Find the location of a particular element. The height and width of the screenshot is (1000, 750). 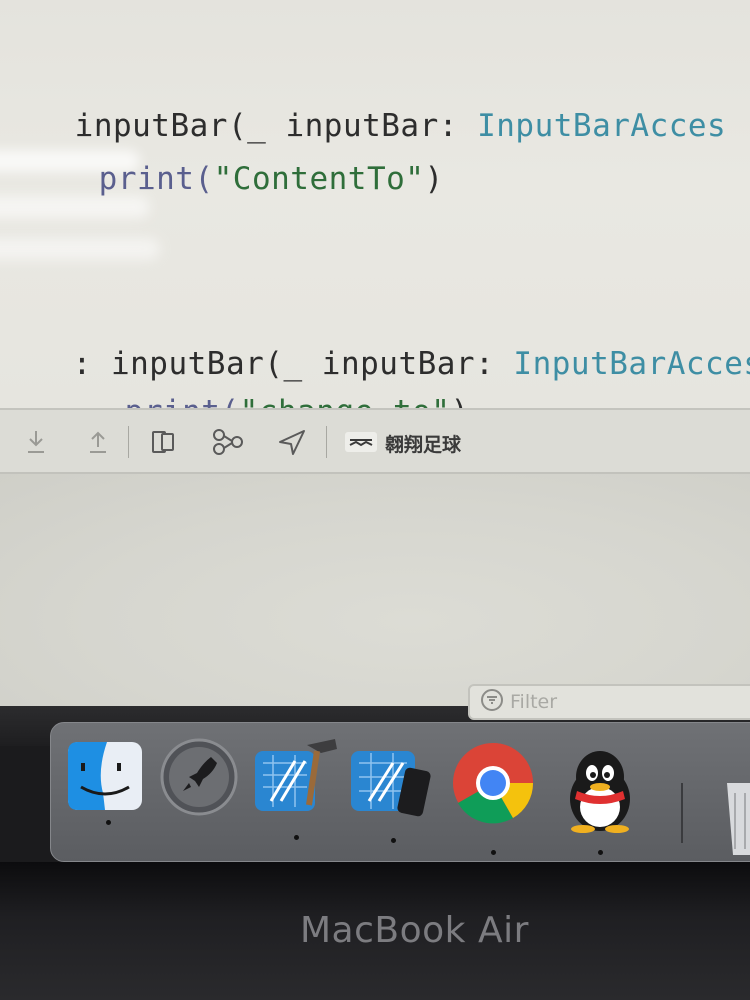

code-token: InputBarAccess is located at coordinates (631, 364).